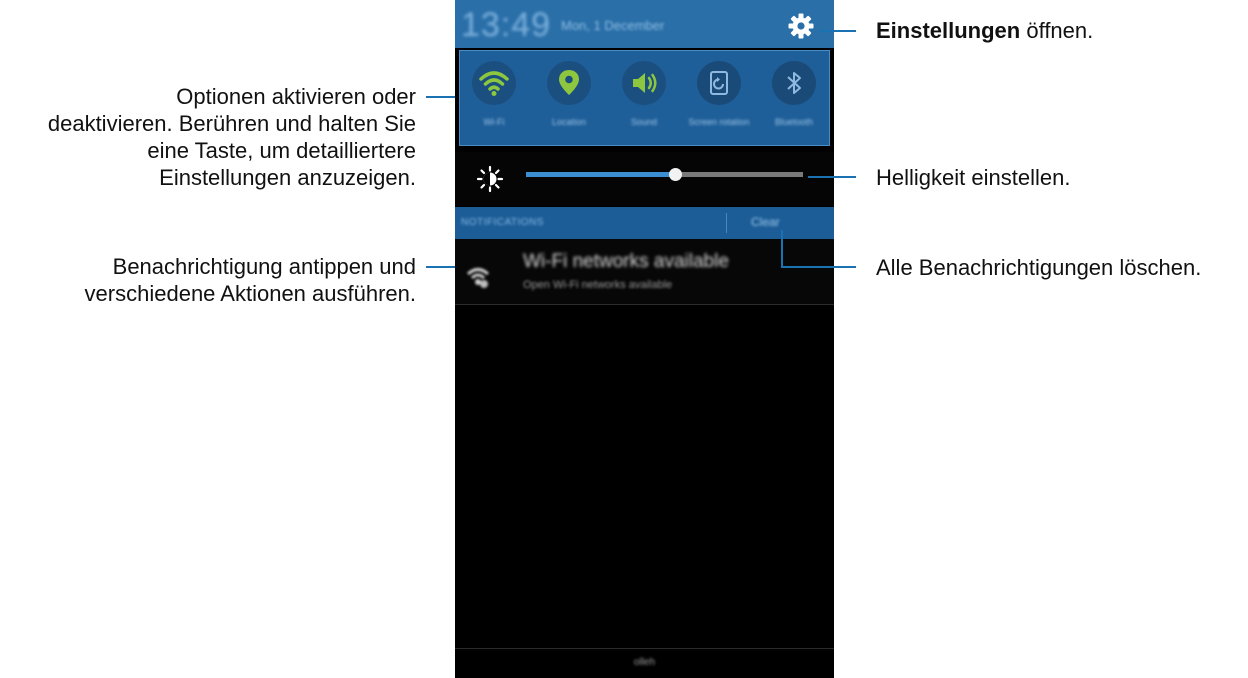 This screenshot has width=1248, height=678. What do you see at coordinates (494, 122) in the screenshot?
I see `quick-setting-label: Wi-Fi` at bounding box center [494, 122].